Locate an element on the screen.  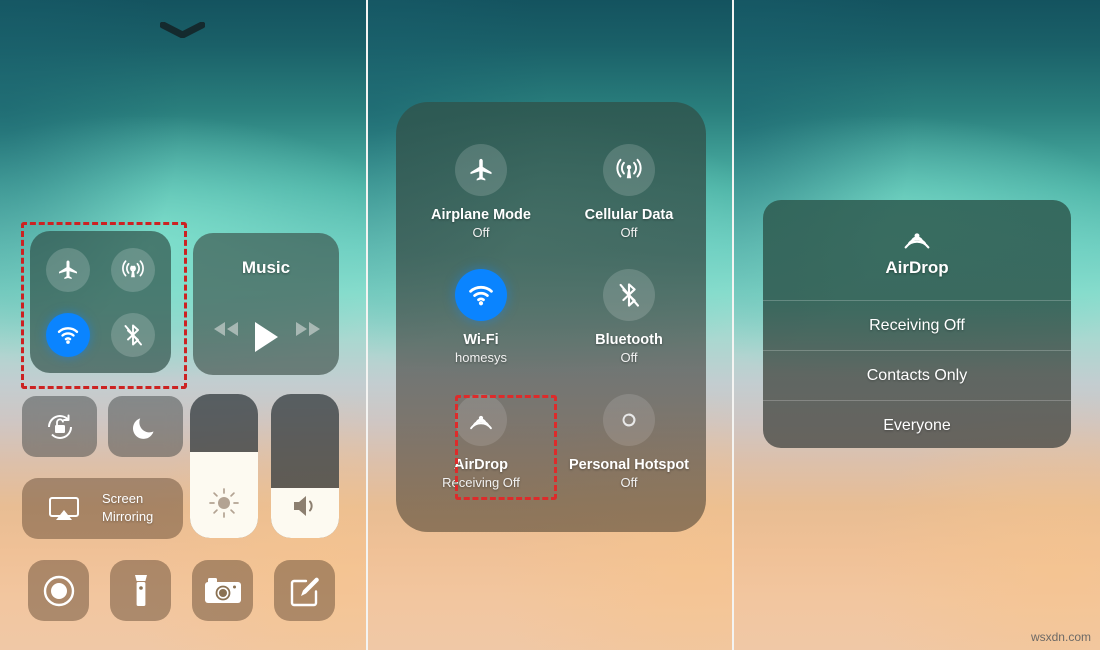
screen-mirroring-label: Screen Mirroring is located at coordinates (127, 508).